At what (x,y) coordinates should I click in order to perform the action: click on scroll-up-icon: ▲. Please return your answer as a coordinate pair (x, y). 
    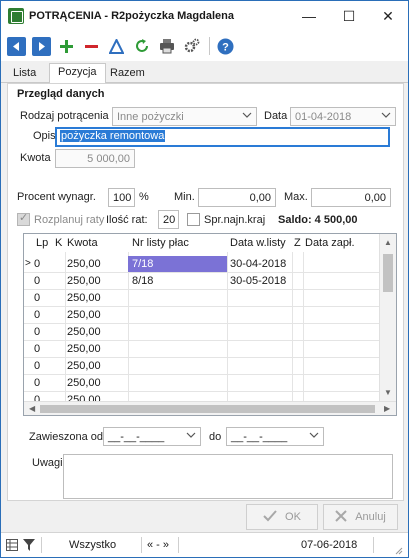
    Looking at the image, I should click on (388, 242).